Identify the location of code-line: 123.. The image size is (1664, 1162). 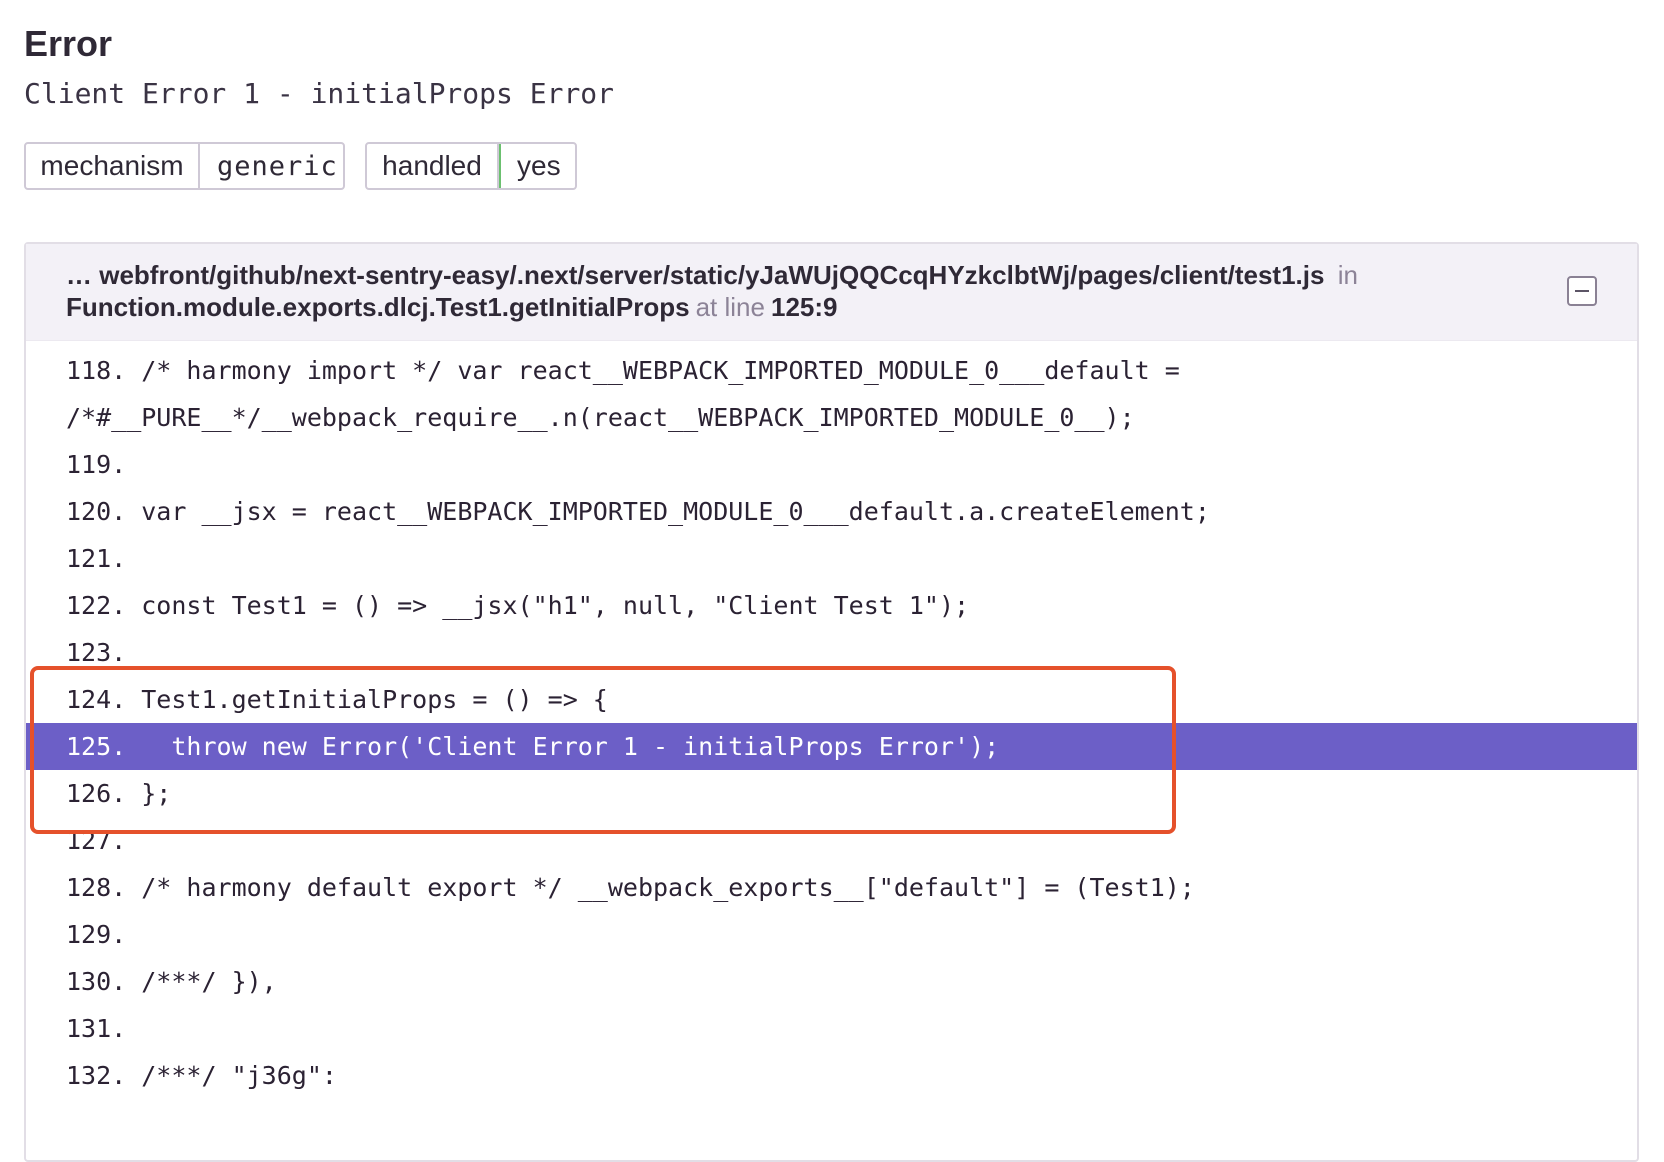
(96, 652).